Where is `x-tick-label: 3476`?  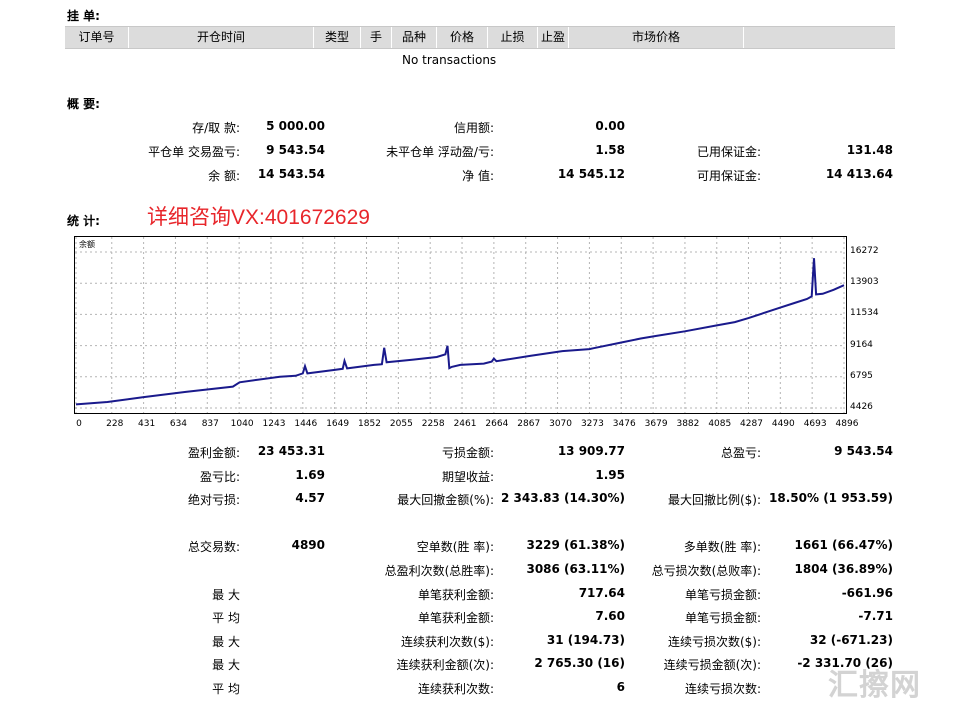 x-tick-label: 3476 is located at coordinates (624, 424).